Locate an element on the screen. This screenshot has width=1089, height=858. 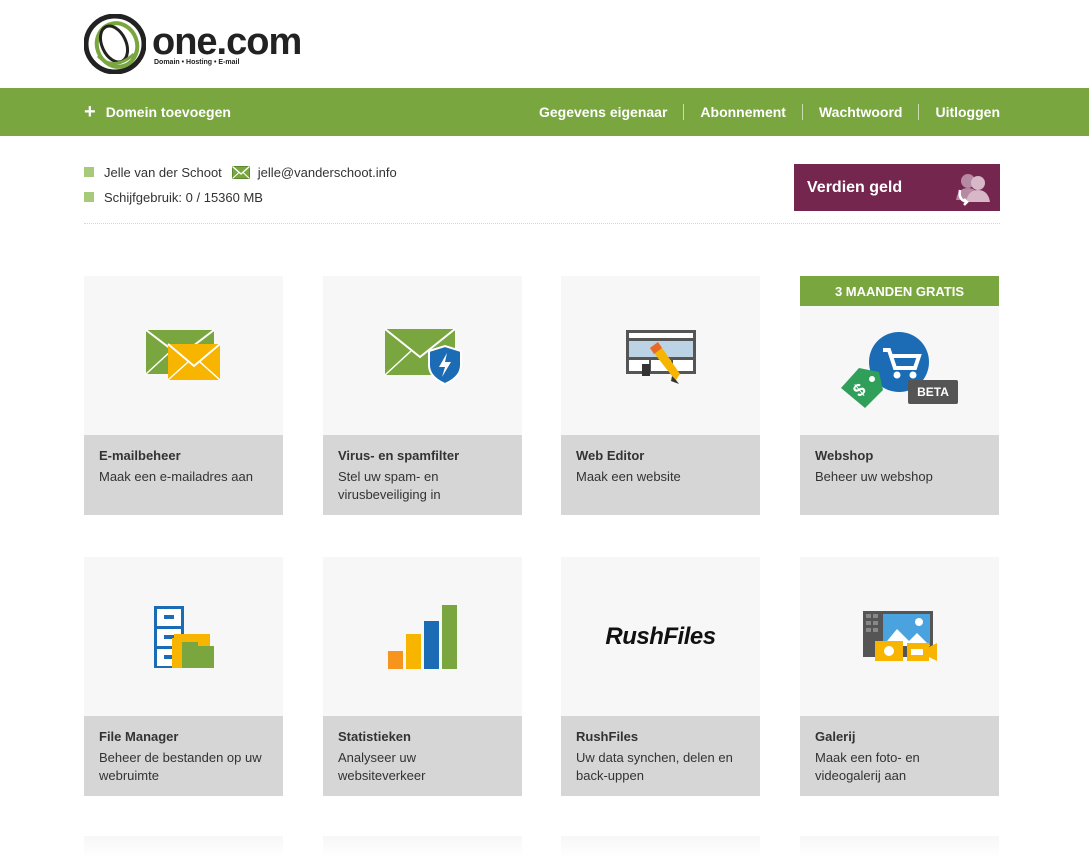
tile-footer: E-mailbeheer Maak een e-mailadres aan is located at coordinates (183, 475).